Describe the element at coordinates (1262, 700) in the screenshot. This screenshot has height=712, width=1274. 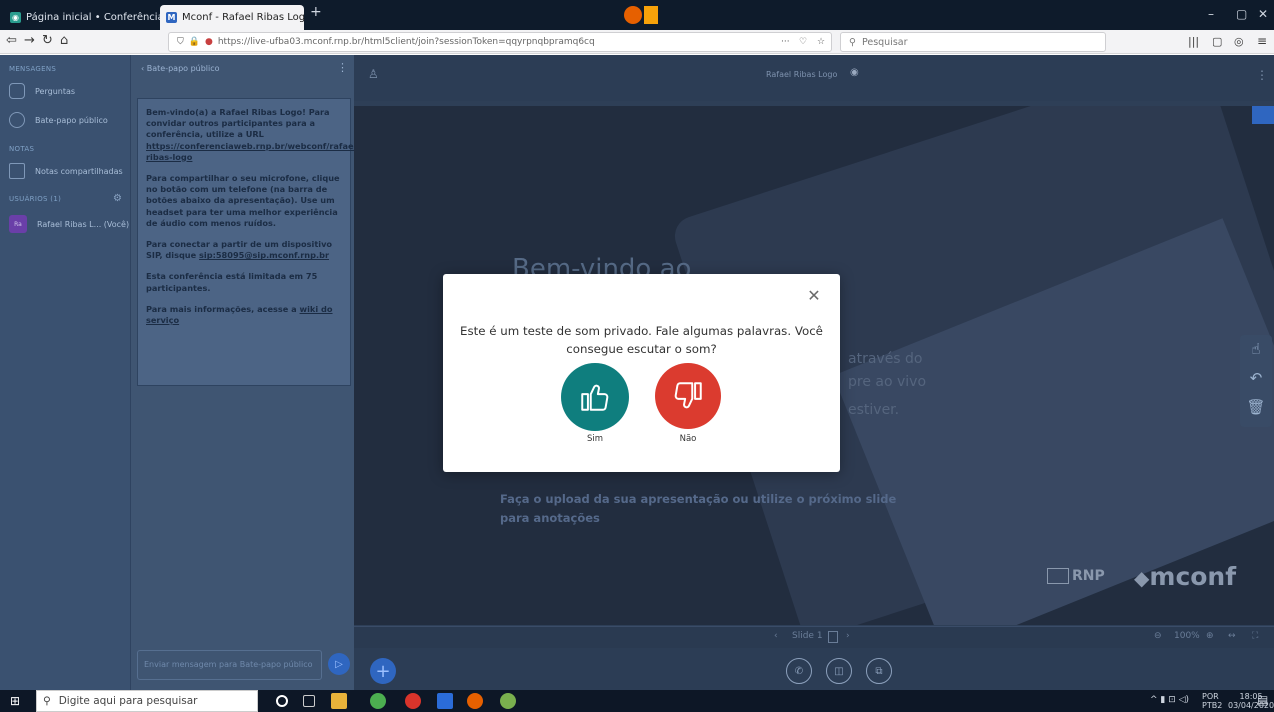
I see `notifications-icon: ▤` at that location.